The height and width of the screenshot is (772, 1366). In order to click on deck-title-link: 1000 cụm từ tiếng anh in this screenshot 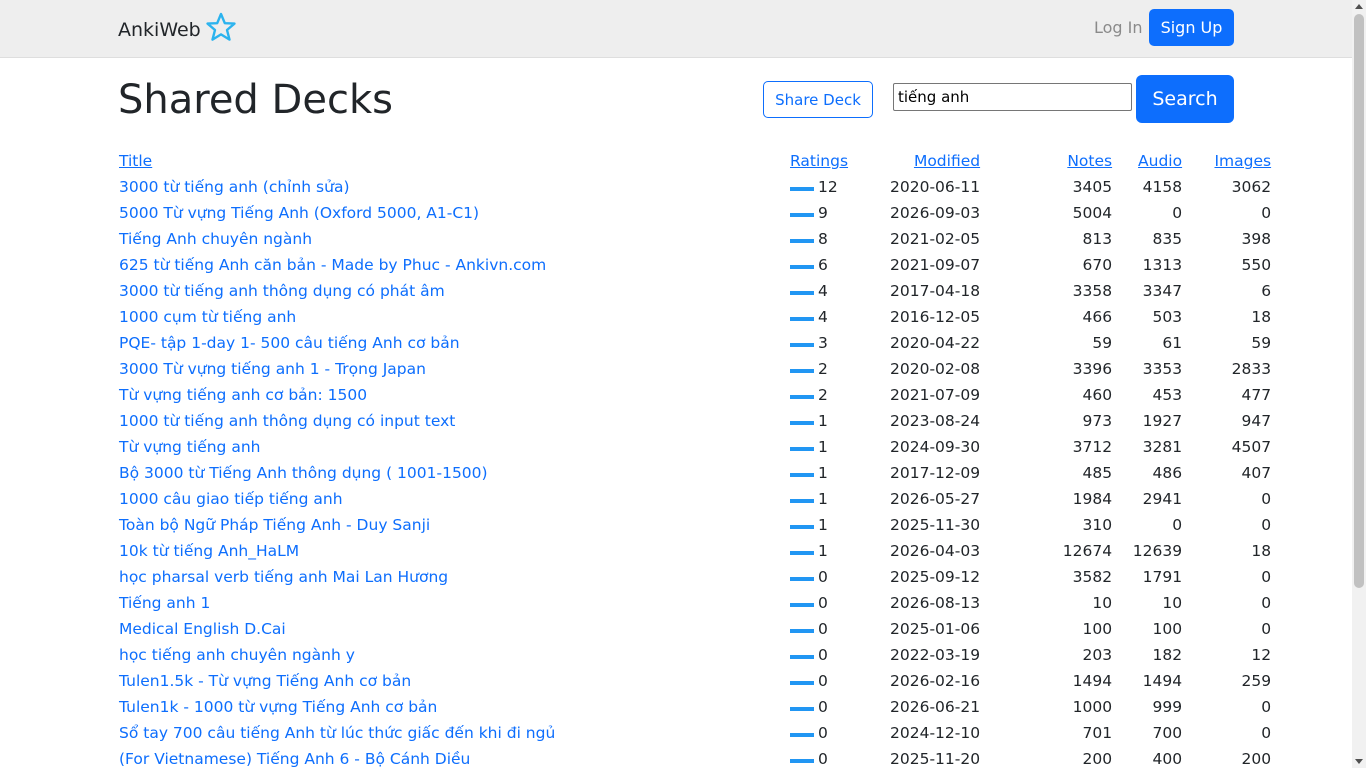, I will do `click(207, 317)`.